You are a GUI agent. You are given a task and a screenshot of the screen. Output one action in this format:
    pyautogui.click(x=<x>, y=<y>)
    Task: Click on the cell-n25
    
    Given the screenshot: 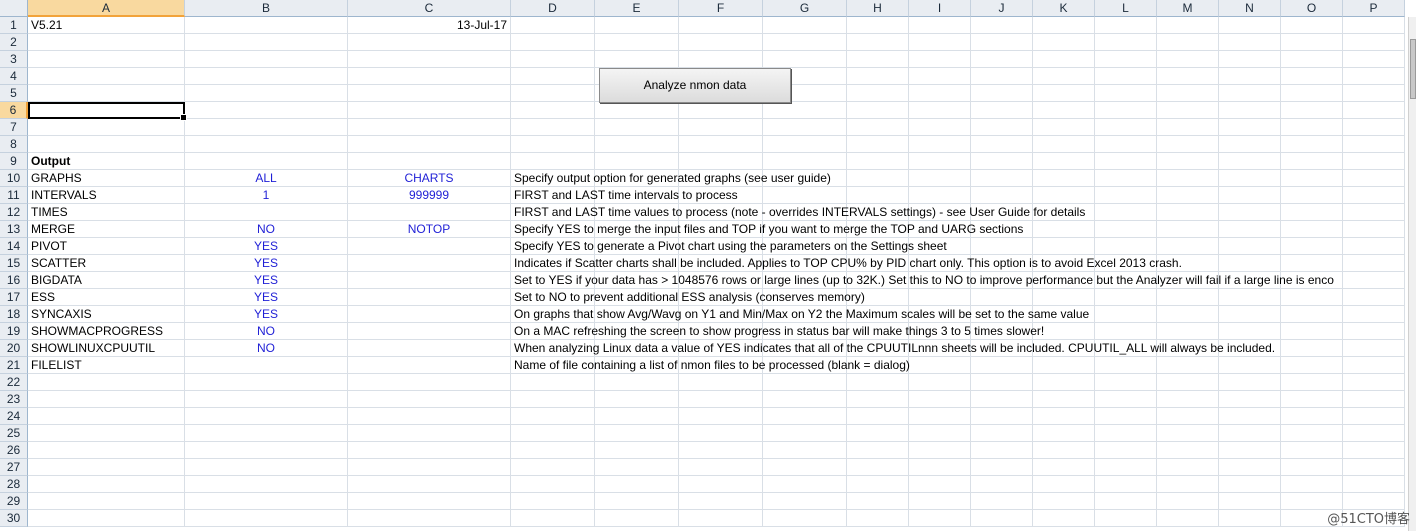 What is the action you would take?
    pyautogui.click(x=1250, y=433)
    